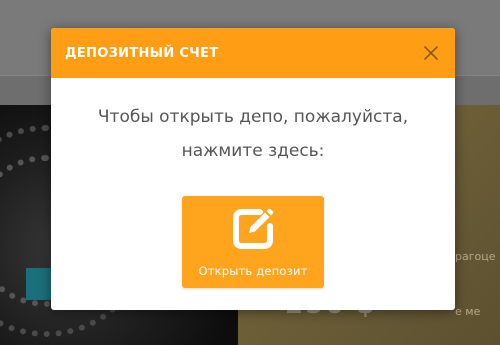 The width and height of the screenshot is (500, 345). I want to click on modal-message-line2: нажмите здесь:, so click(253, 151).